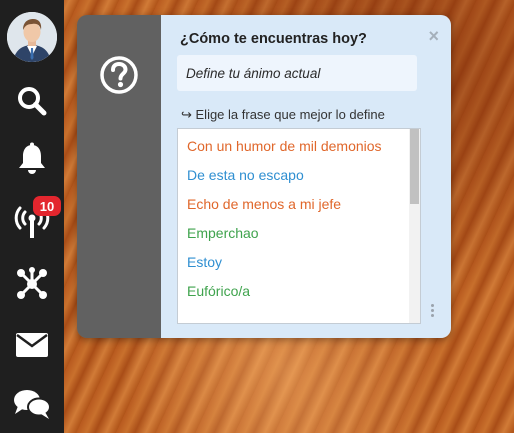 The image size is (514, 433). Describe the element at coordinates (47, 206) in the screenshot. I see `notification-badge: 10` at that location.